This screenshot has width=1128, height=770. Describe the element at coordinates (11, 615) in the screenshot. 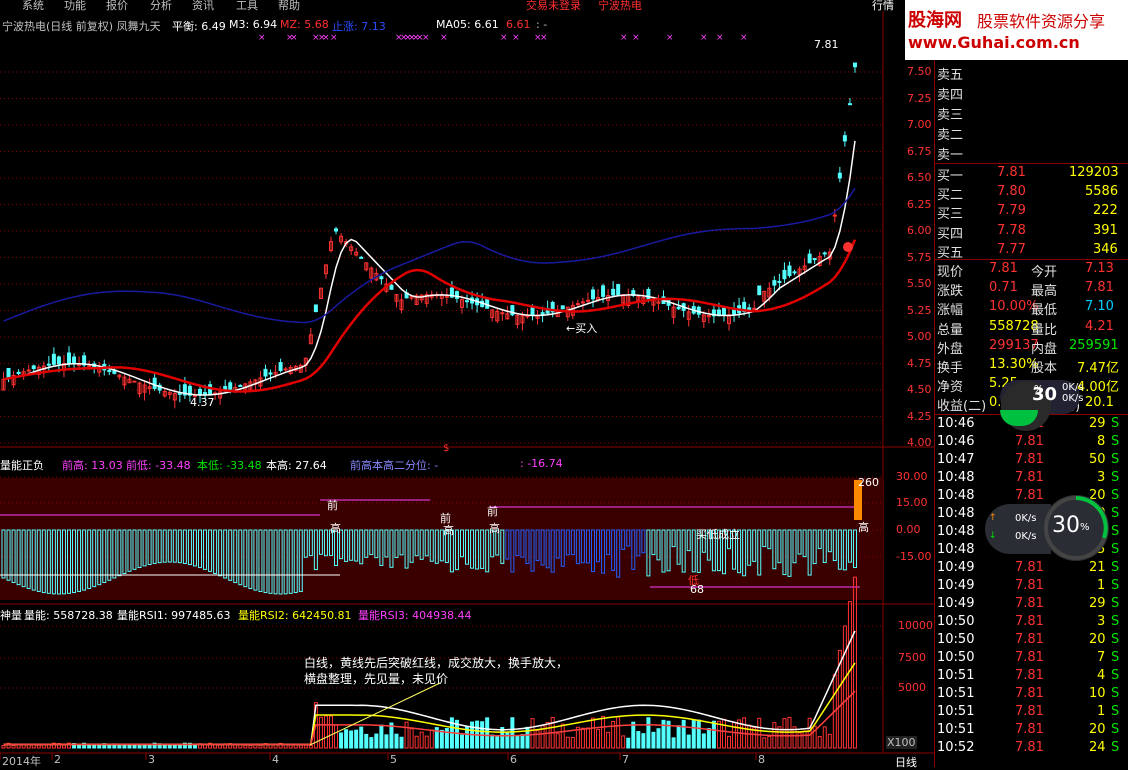

I see `vol-title: 神量` at that location.